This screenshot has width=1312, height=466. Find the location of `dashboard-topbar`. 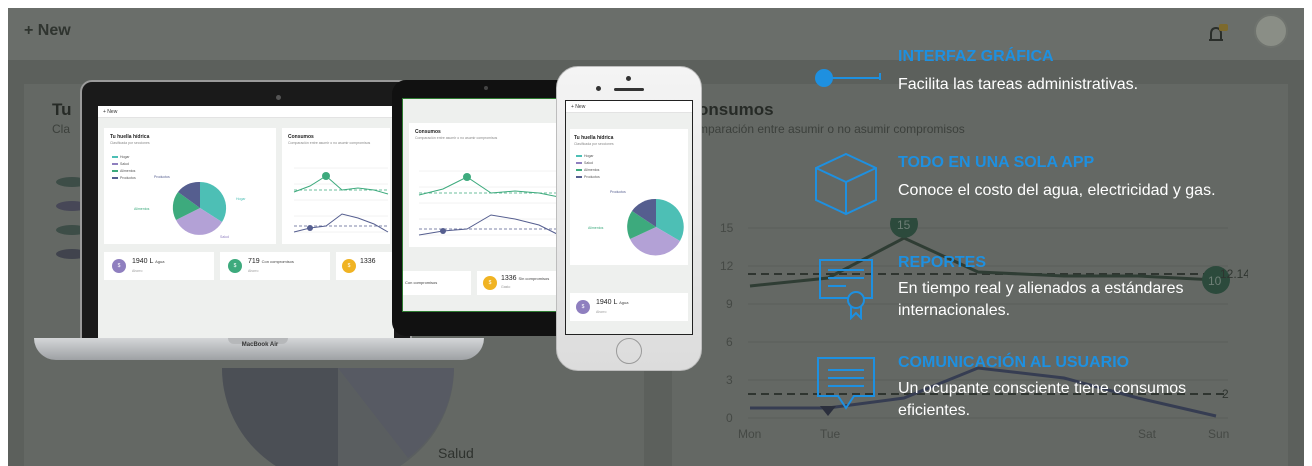

dashboard-topbar is located at coordinates (656, 34).